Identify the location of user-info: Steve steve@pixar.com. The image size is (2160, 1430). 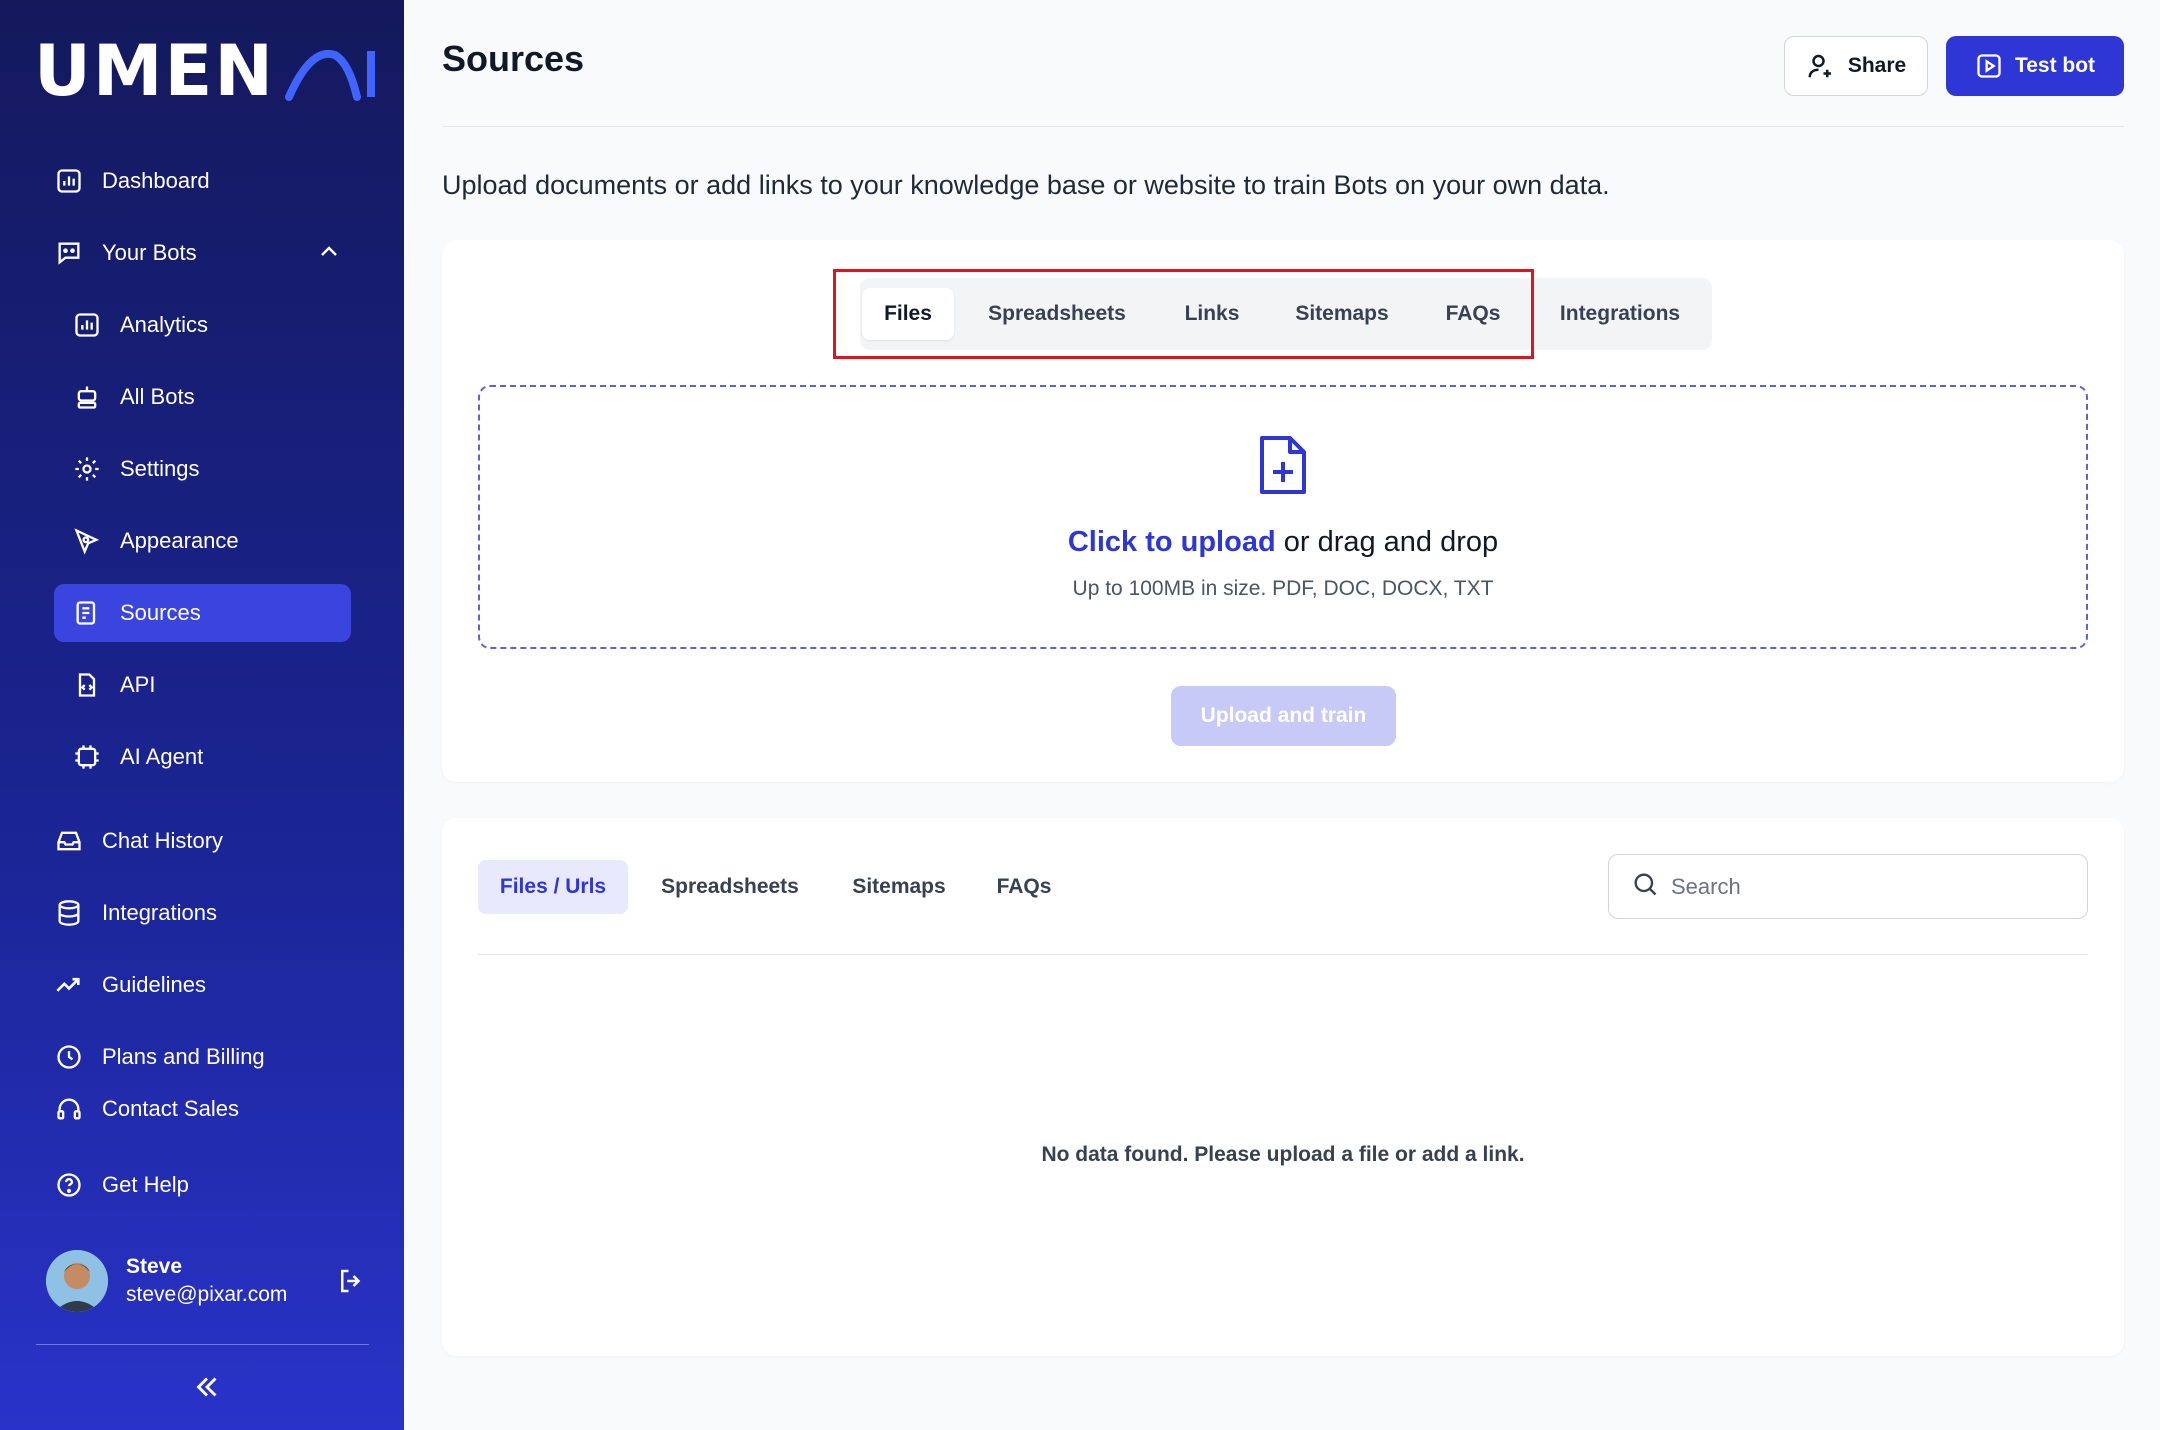
(206, 1281).